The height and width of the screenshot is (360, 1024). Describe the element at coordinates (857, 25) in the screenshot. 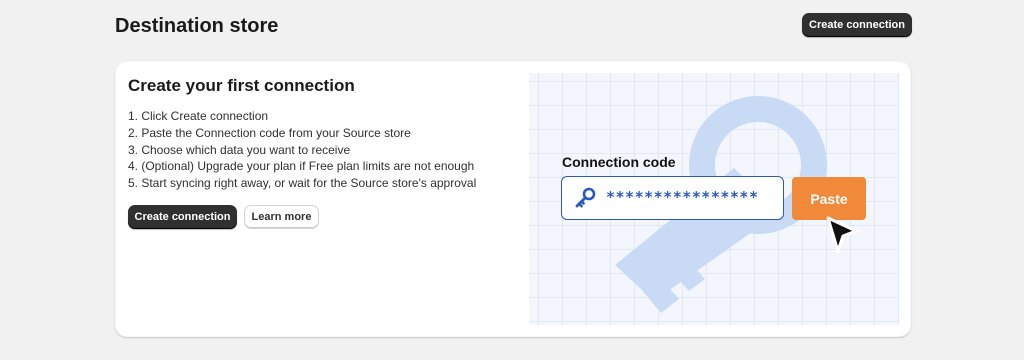

I see `header-create-connection-button: Create connection` at that location.